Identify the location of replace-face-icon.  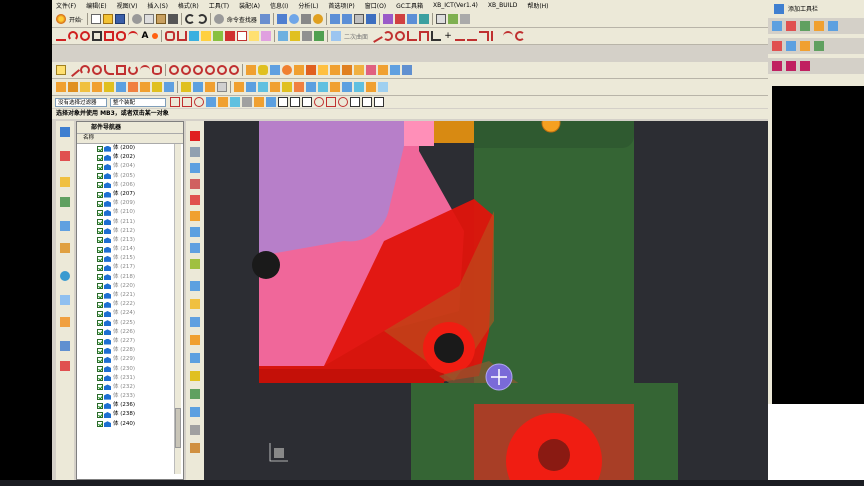
(133, 87).